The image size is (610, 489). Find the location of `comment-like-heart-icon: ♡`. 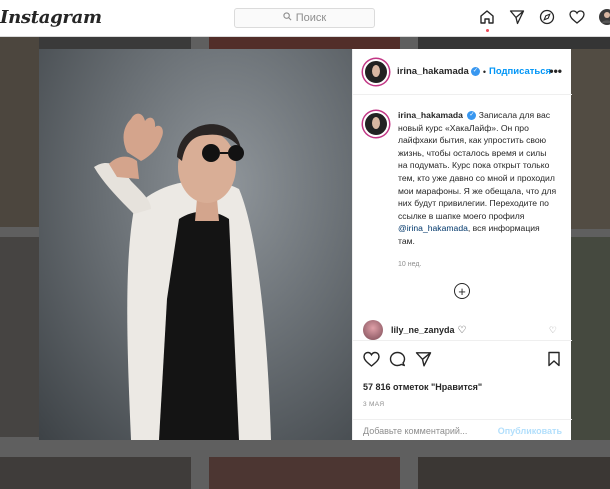

comment-like-heart-icon: ♡ is located at coordinates (553, 330).